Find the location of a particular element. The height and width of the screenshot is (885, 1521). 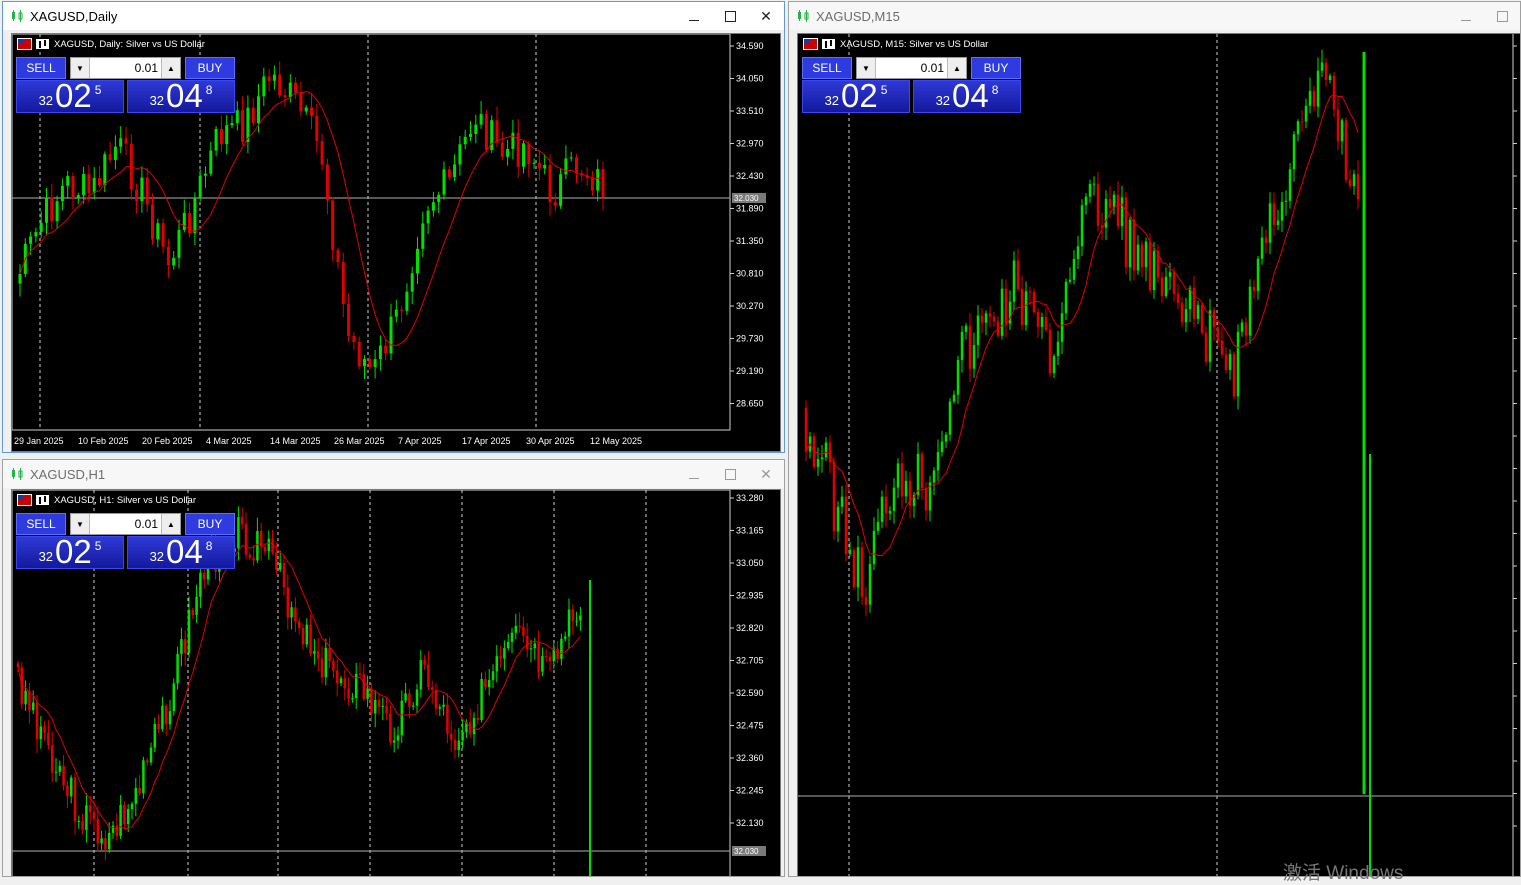

current-price-tag-text: 32.030 is located at coordinates (746, 851).